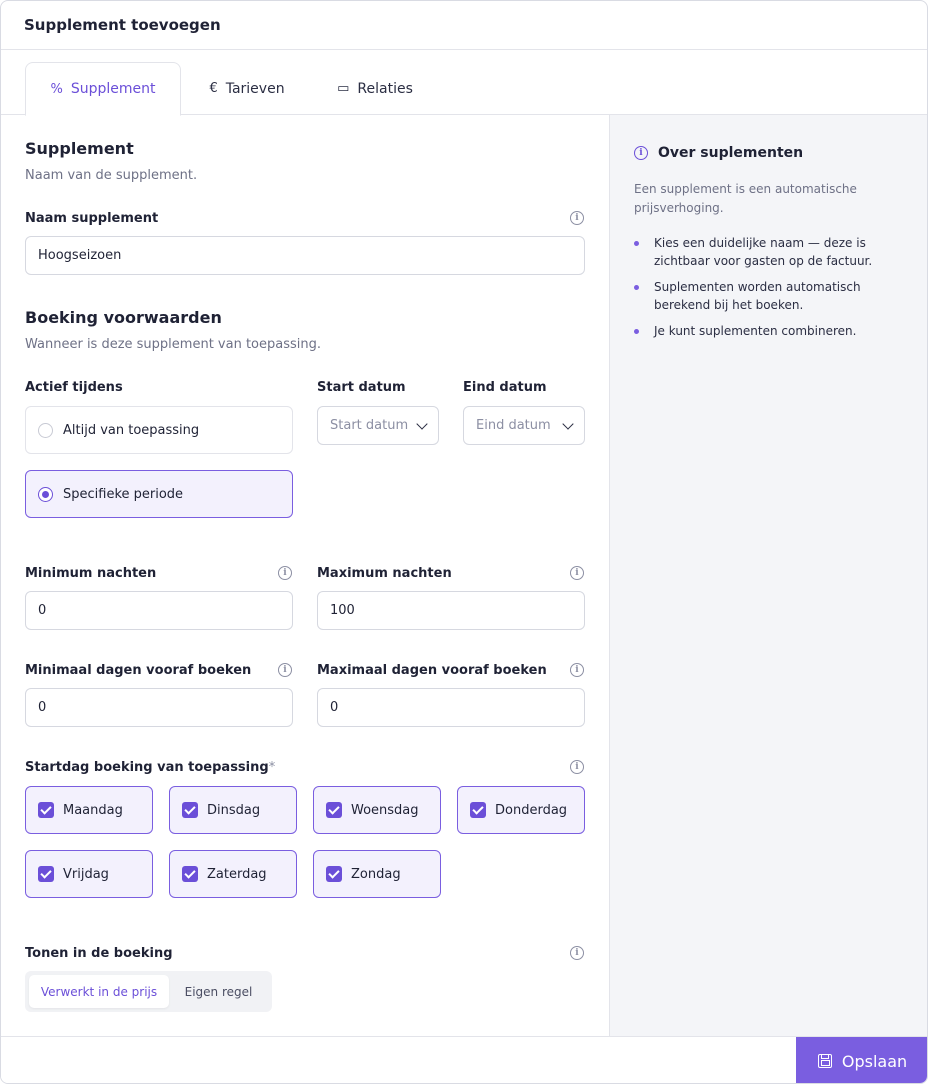  I want to click on save-label: Opslaan, so click(874, 1061).